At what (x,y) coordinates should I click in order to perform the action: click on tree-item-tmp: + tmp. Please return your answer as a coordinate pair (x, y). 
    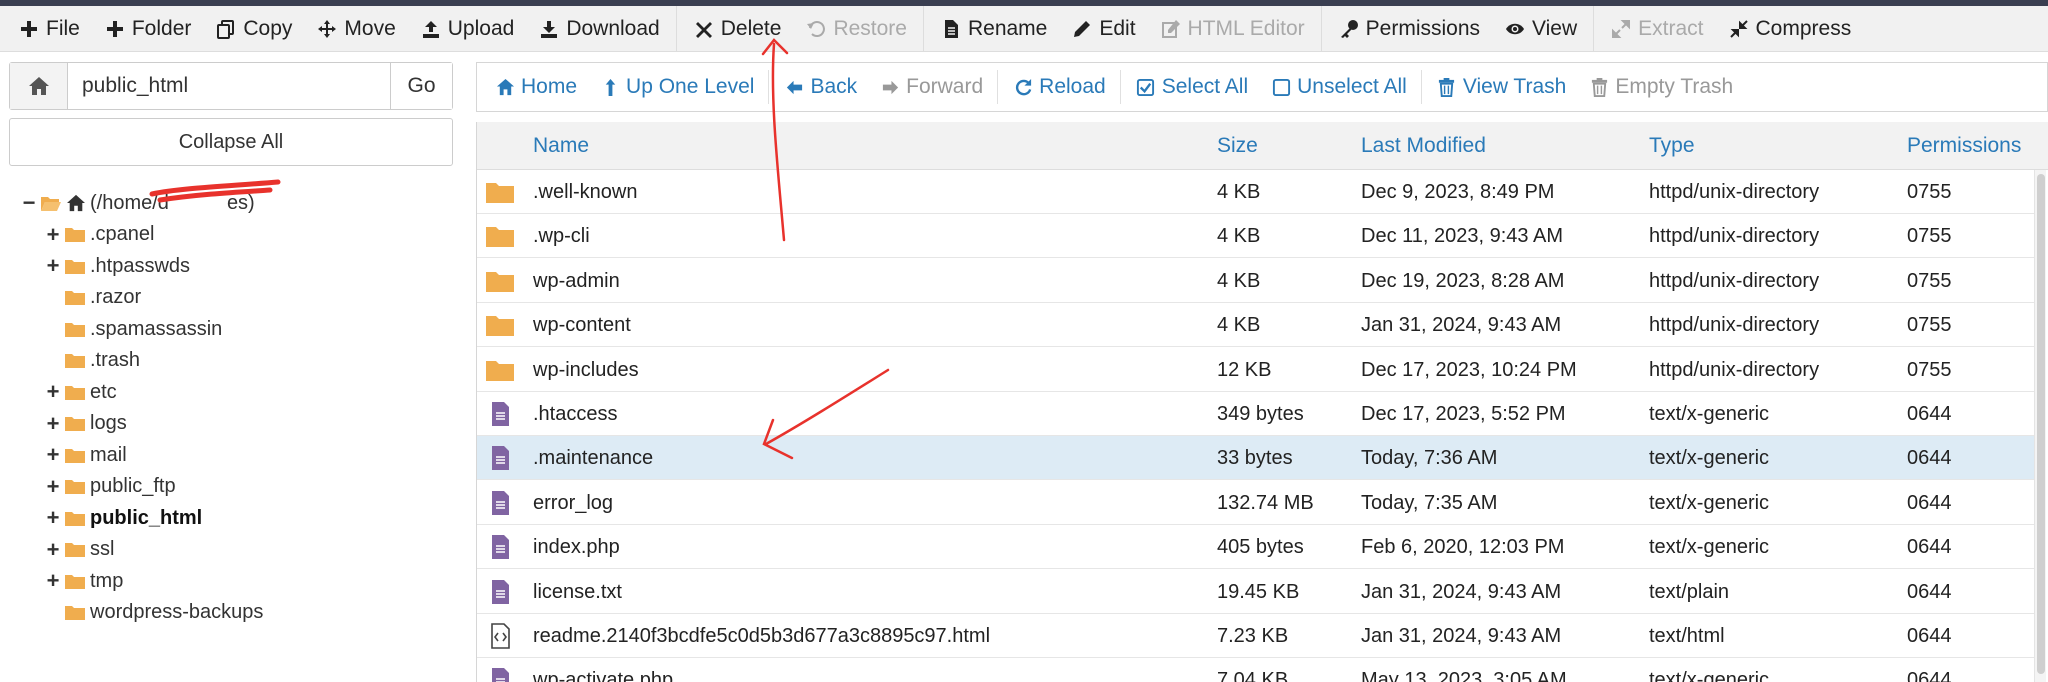
    Looking at the image, I should click on (85, 581).